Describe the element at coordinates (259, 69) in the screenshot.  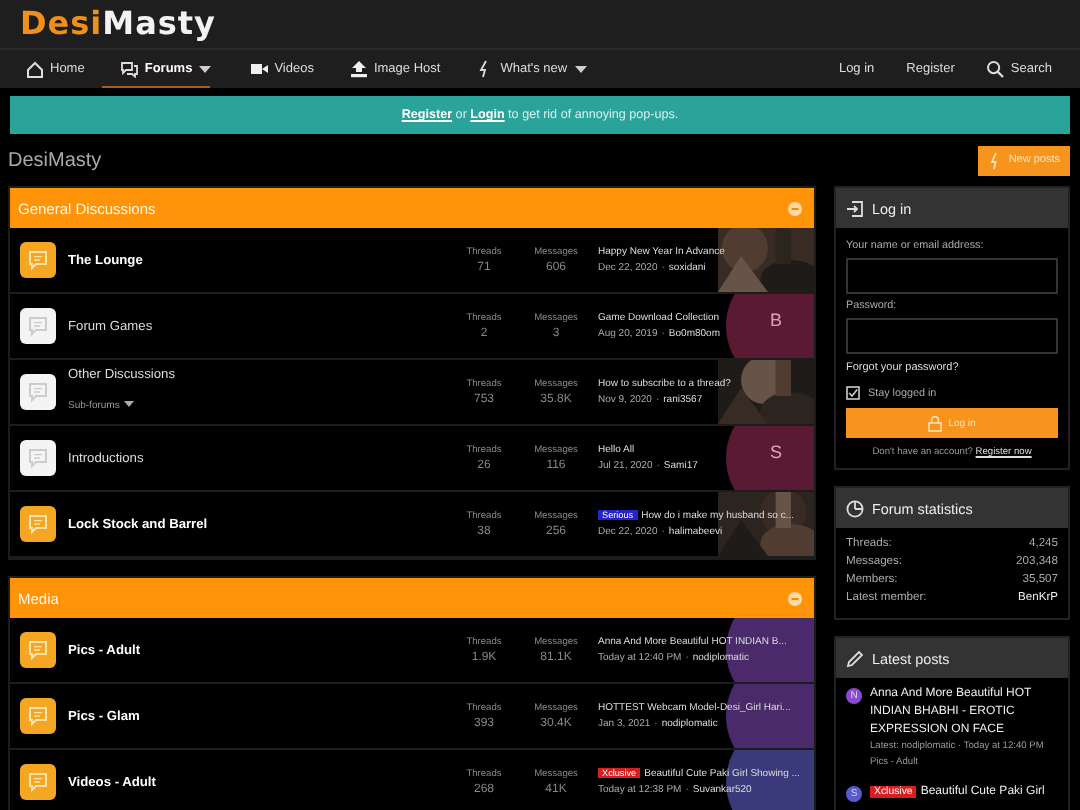
I see `video-camera-icon` at that location.